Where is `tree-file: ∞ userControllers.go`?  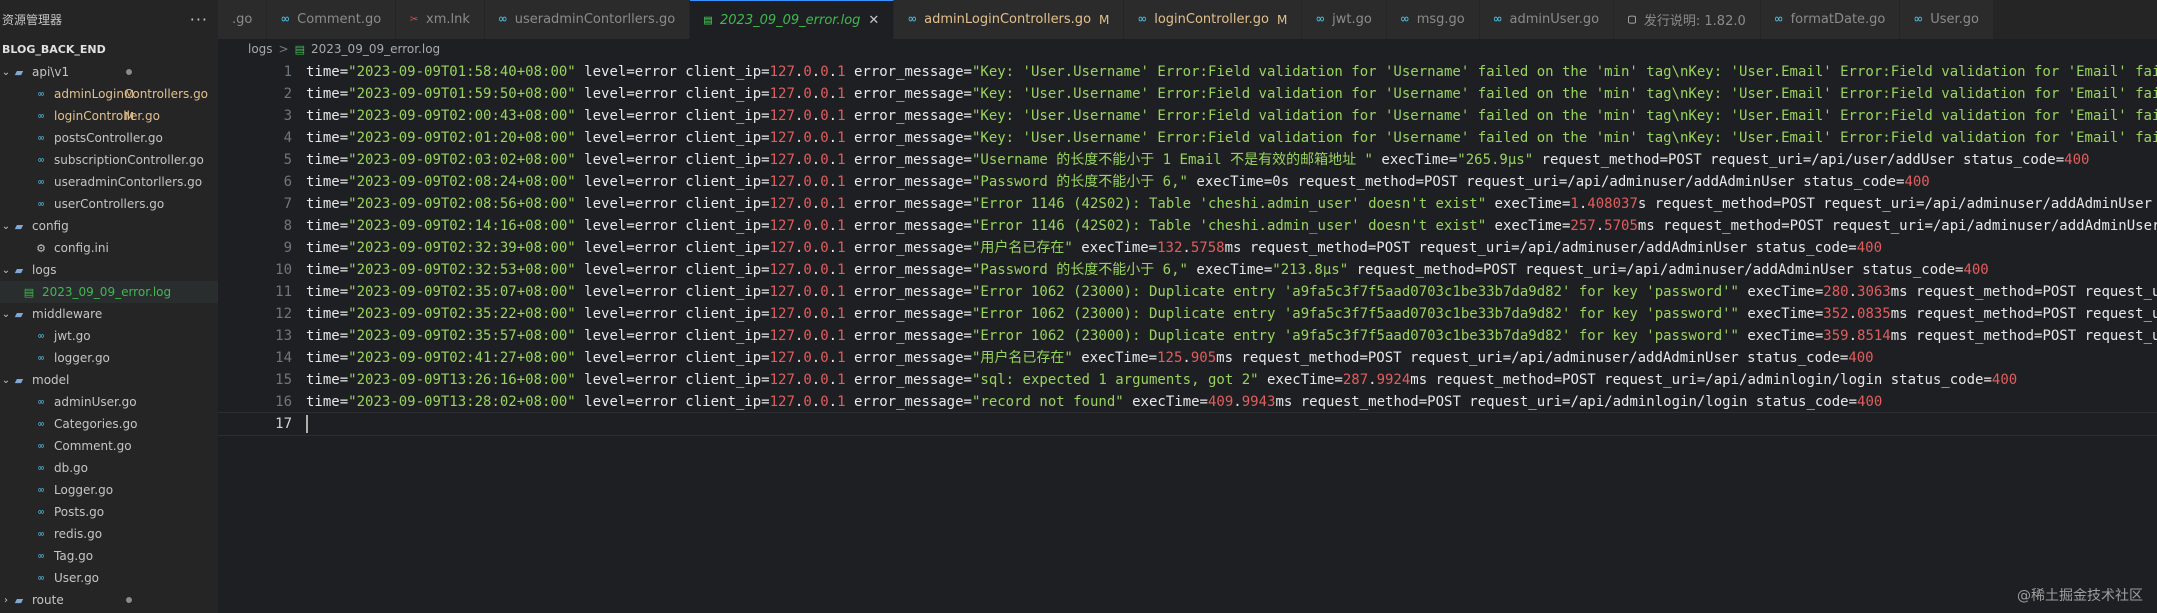 tree-file: ∞ userControllers.go is located at coordinates (109, 204).